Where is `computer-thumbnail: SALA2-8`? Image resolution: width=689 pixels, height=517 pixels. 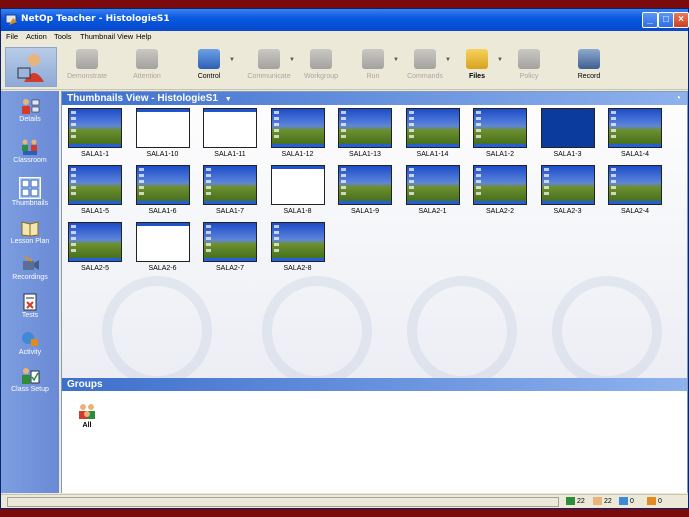 computer-thumbnail: SALA2-8 is located at coordinates (298, 247).